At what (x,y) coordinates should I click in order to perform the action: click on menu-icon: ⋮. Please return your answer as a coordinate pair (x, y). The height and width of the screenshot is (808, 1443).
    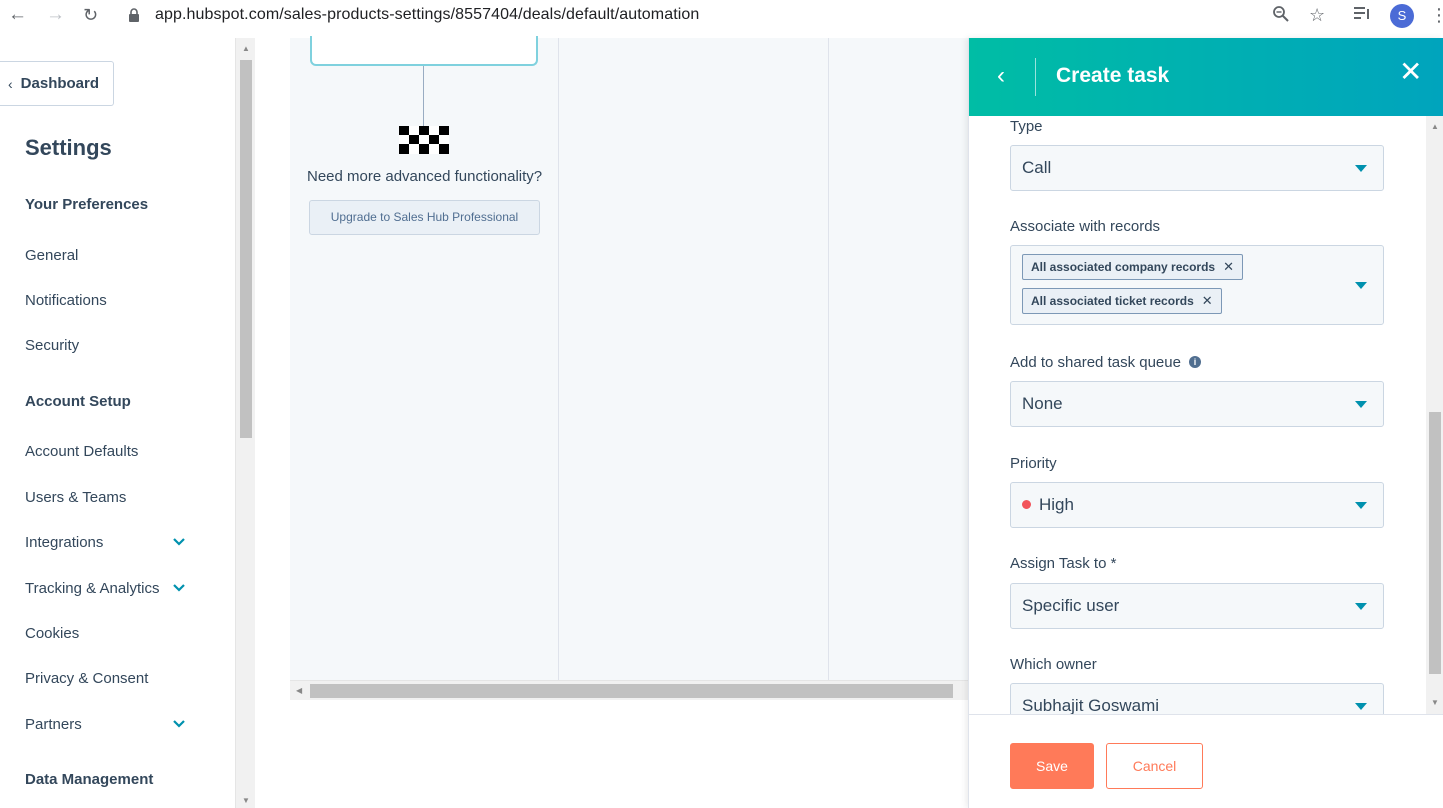
    Looking at the image, I should click on (1436, 15).